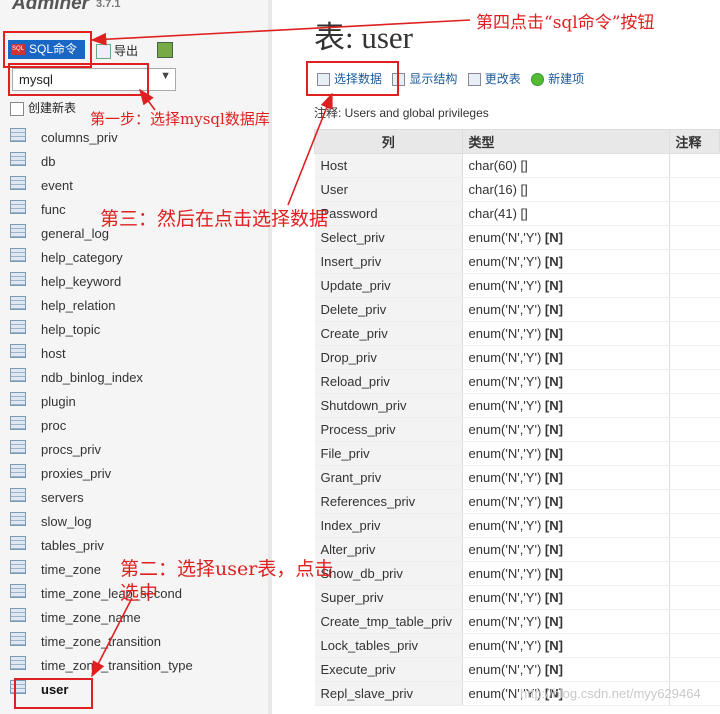  What do you see at coordinates (227, 569) in the screenshot?
I see `annotation-step2-line1: 第二：选择user表，点击` at bounding box center [227, 569].